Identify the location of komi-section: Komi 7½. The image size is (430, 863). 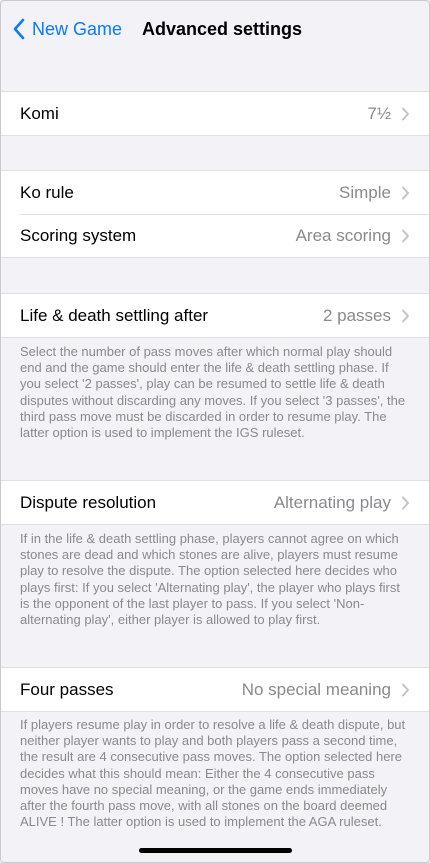
(215, 113).